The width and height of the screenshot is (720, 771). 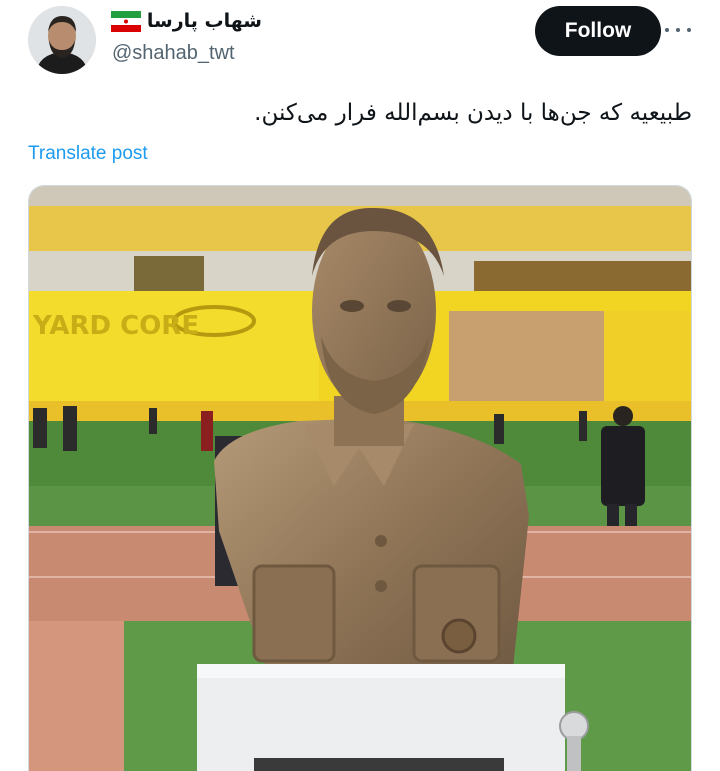 What do you see at coordinates (88, 154) in the screenshot?
I see `translate-post-link: Translate post` at bounding box center [88, 154].